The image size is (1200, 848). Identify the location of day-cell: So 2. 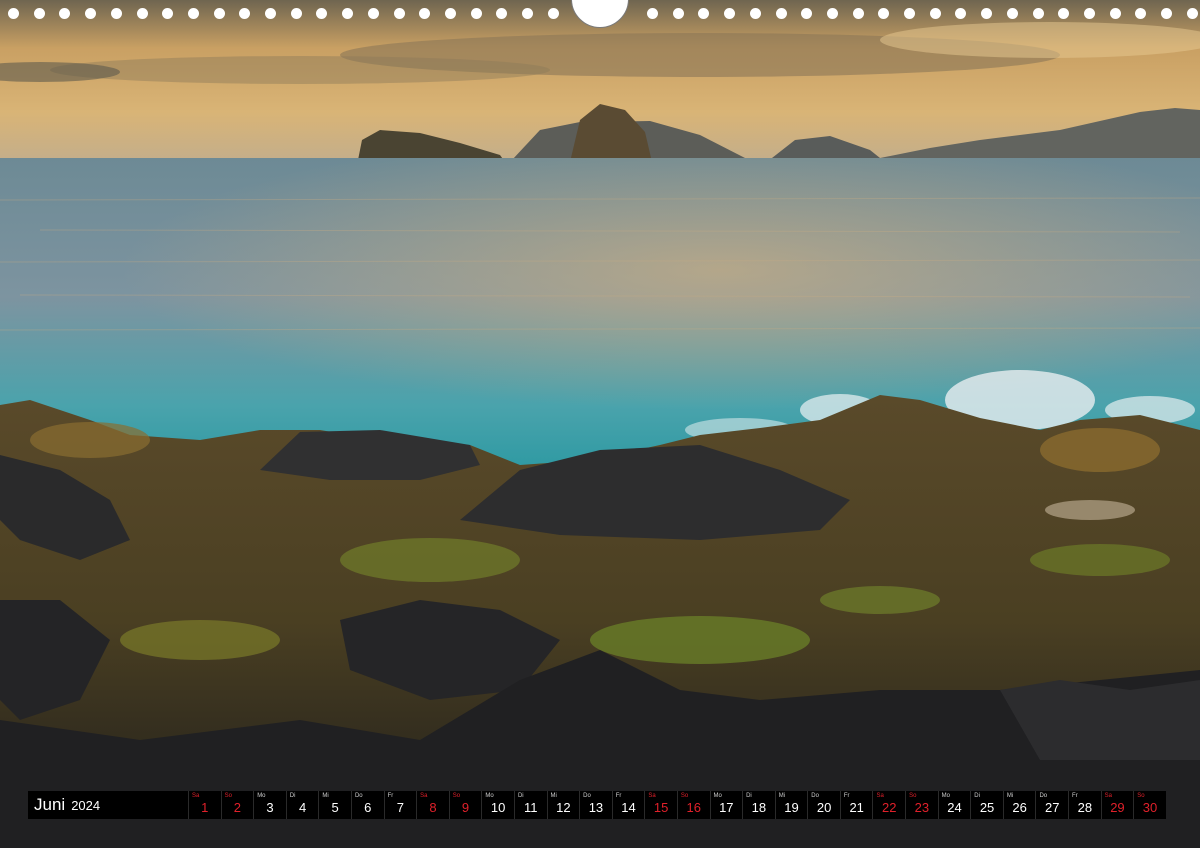
(237, 805).